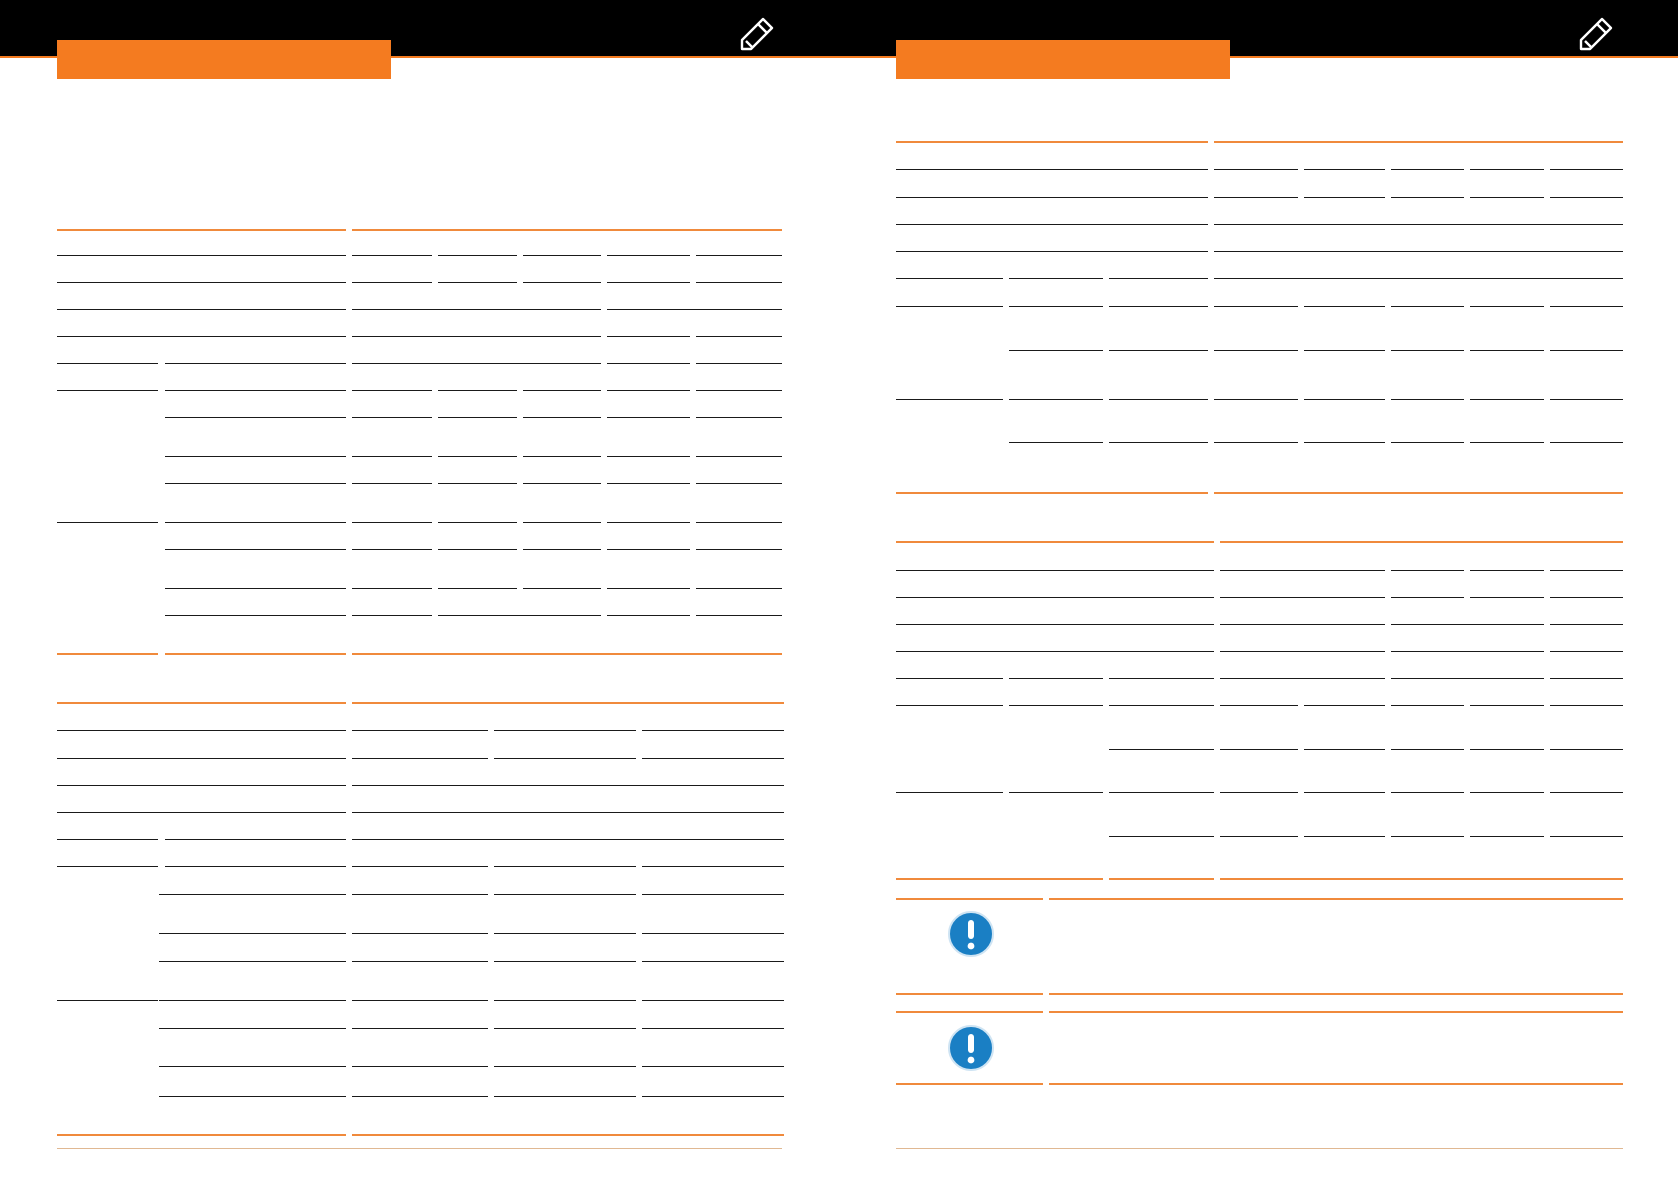  I want to click on exclamation-circle-icon, so click(971, 934).